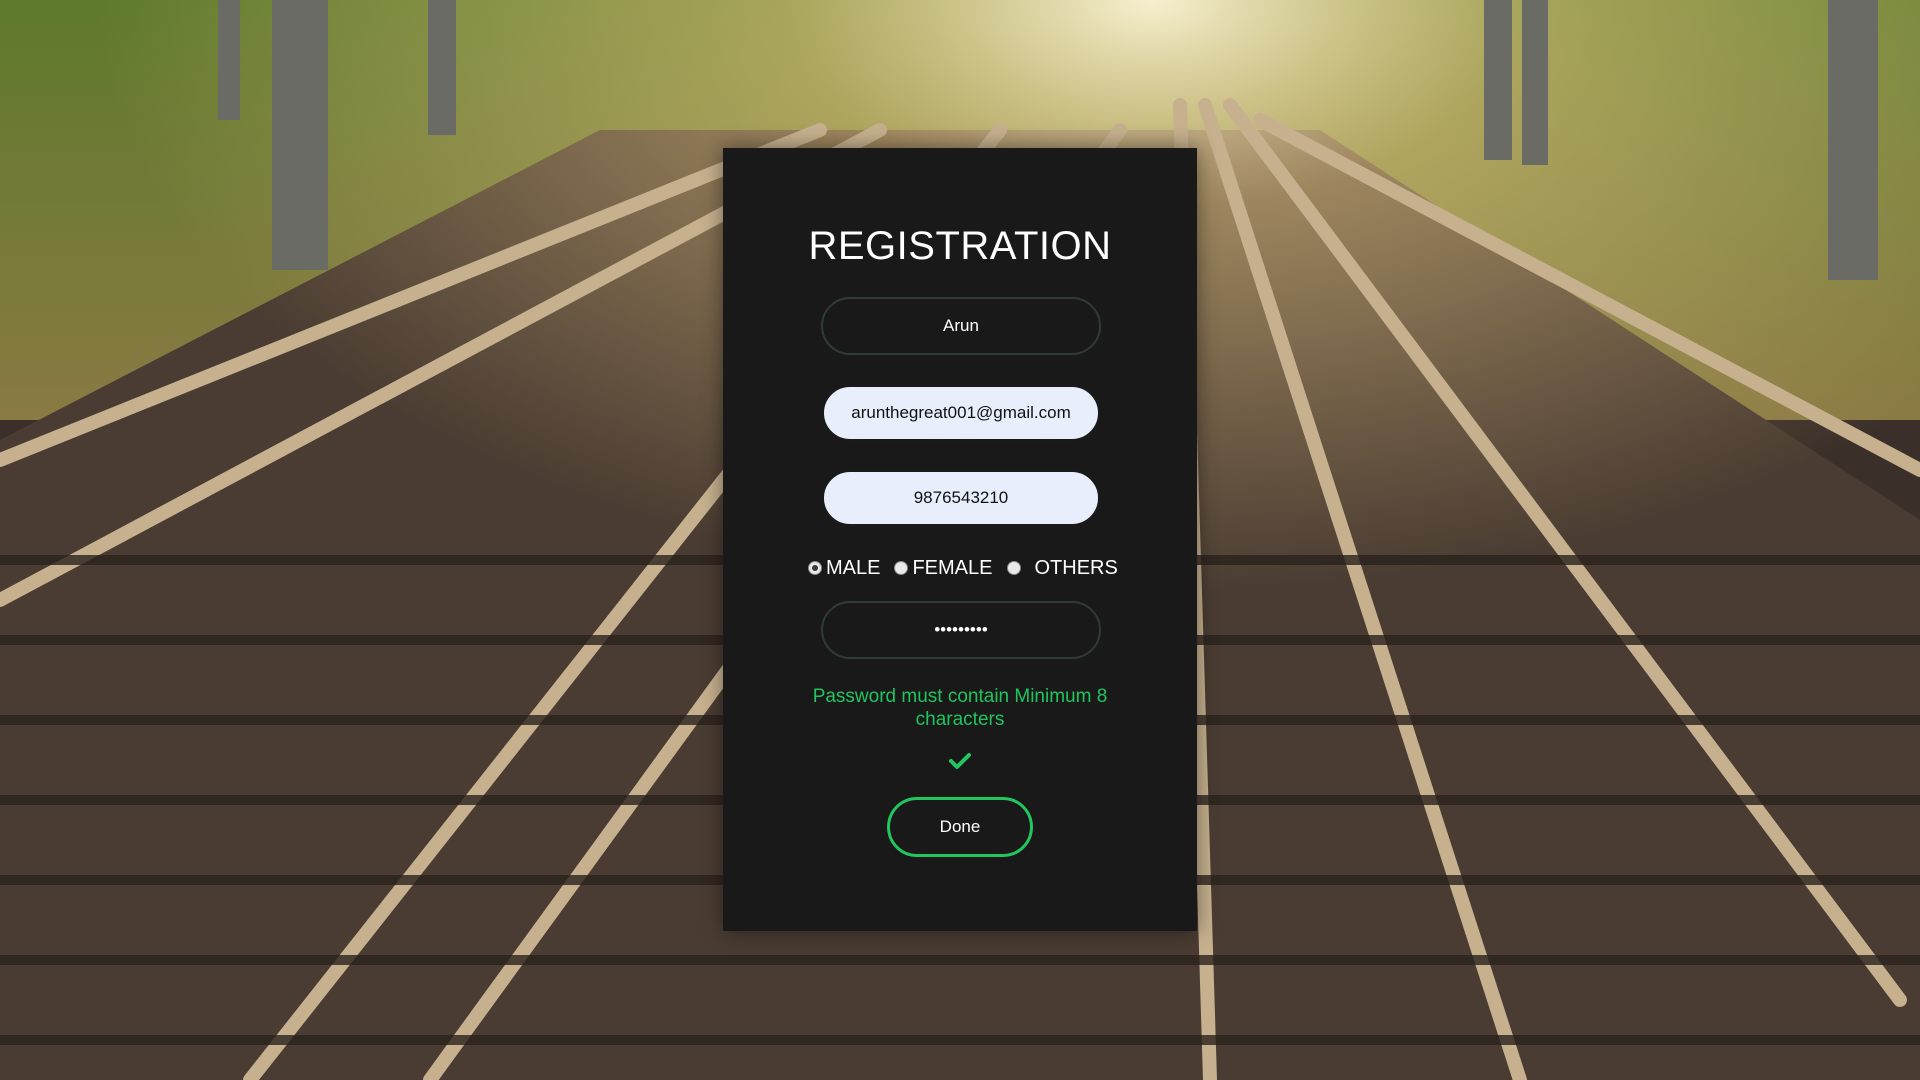 Image resolution: width=1920 pixels, height=1080 pixels. What do you see at coordinates (901, 568) in the screenshot?
I see `gender-radio-female` at bounding box center [901, 568].